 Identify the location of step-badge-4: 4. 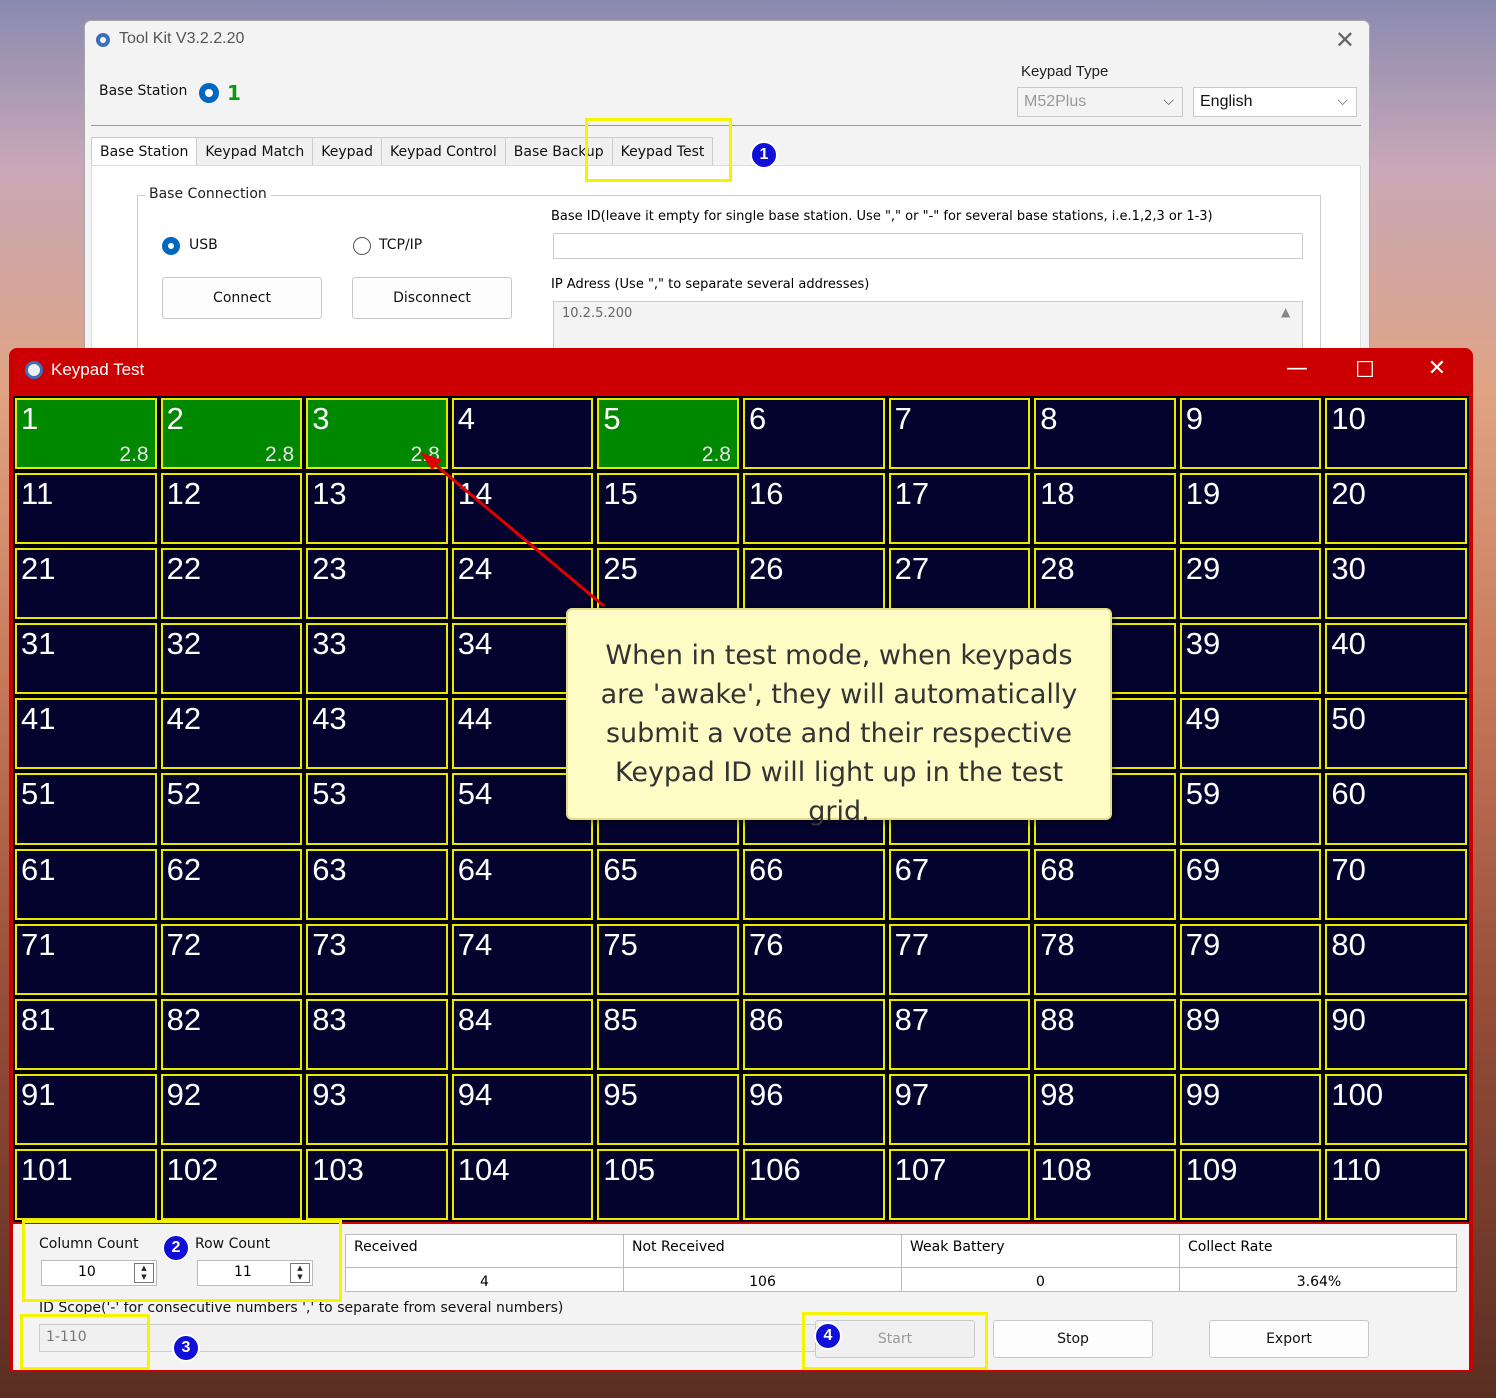
(828, 1336).